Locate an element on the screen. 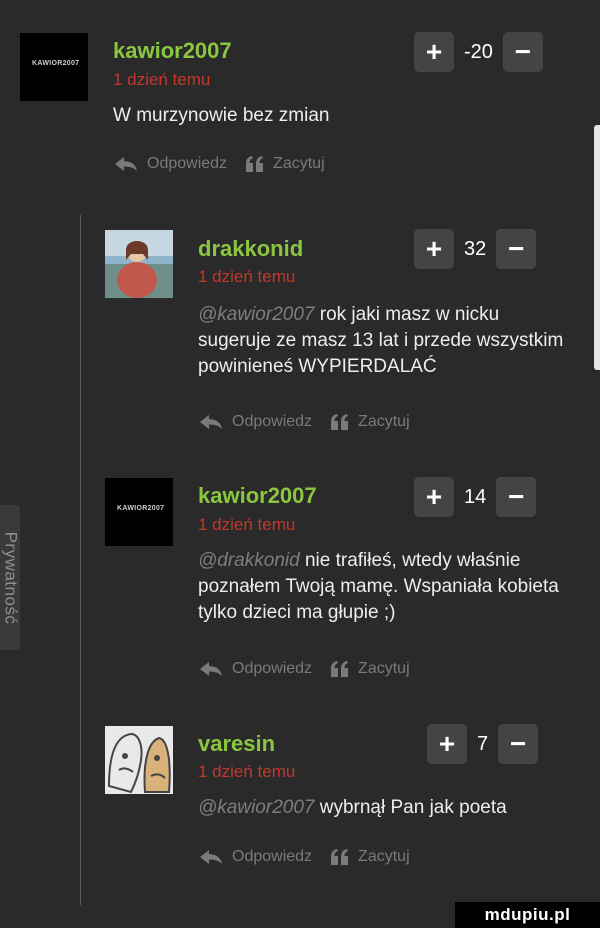  vote-count: 7 is located at coordinates (483, 743).